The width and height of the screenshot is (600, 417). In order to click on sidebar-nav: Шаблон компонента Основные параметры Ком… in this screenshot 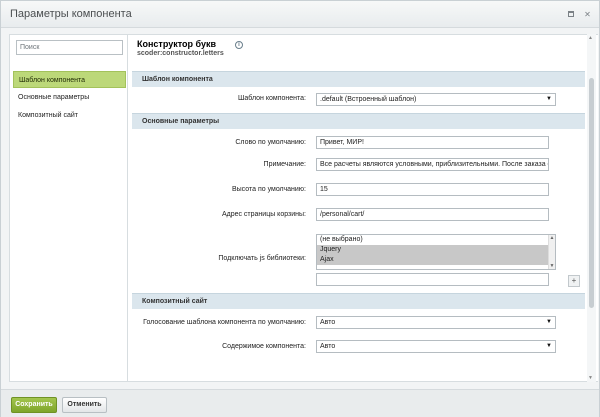, I will do `click(69, 98)`.